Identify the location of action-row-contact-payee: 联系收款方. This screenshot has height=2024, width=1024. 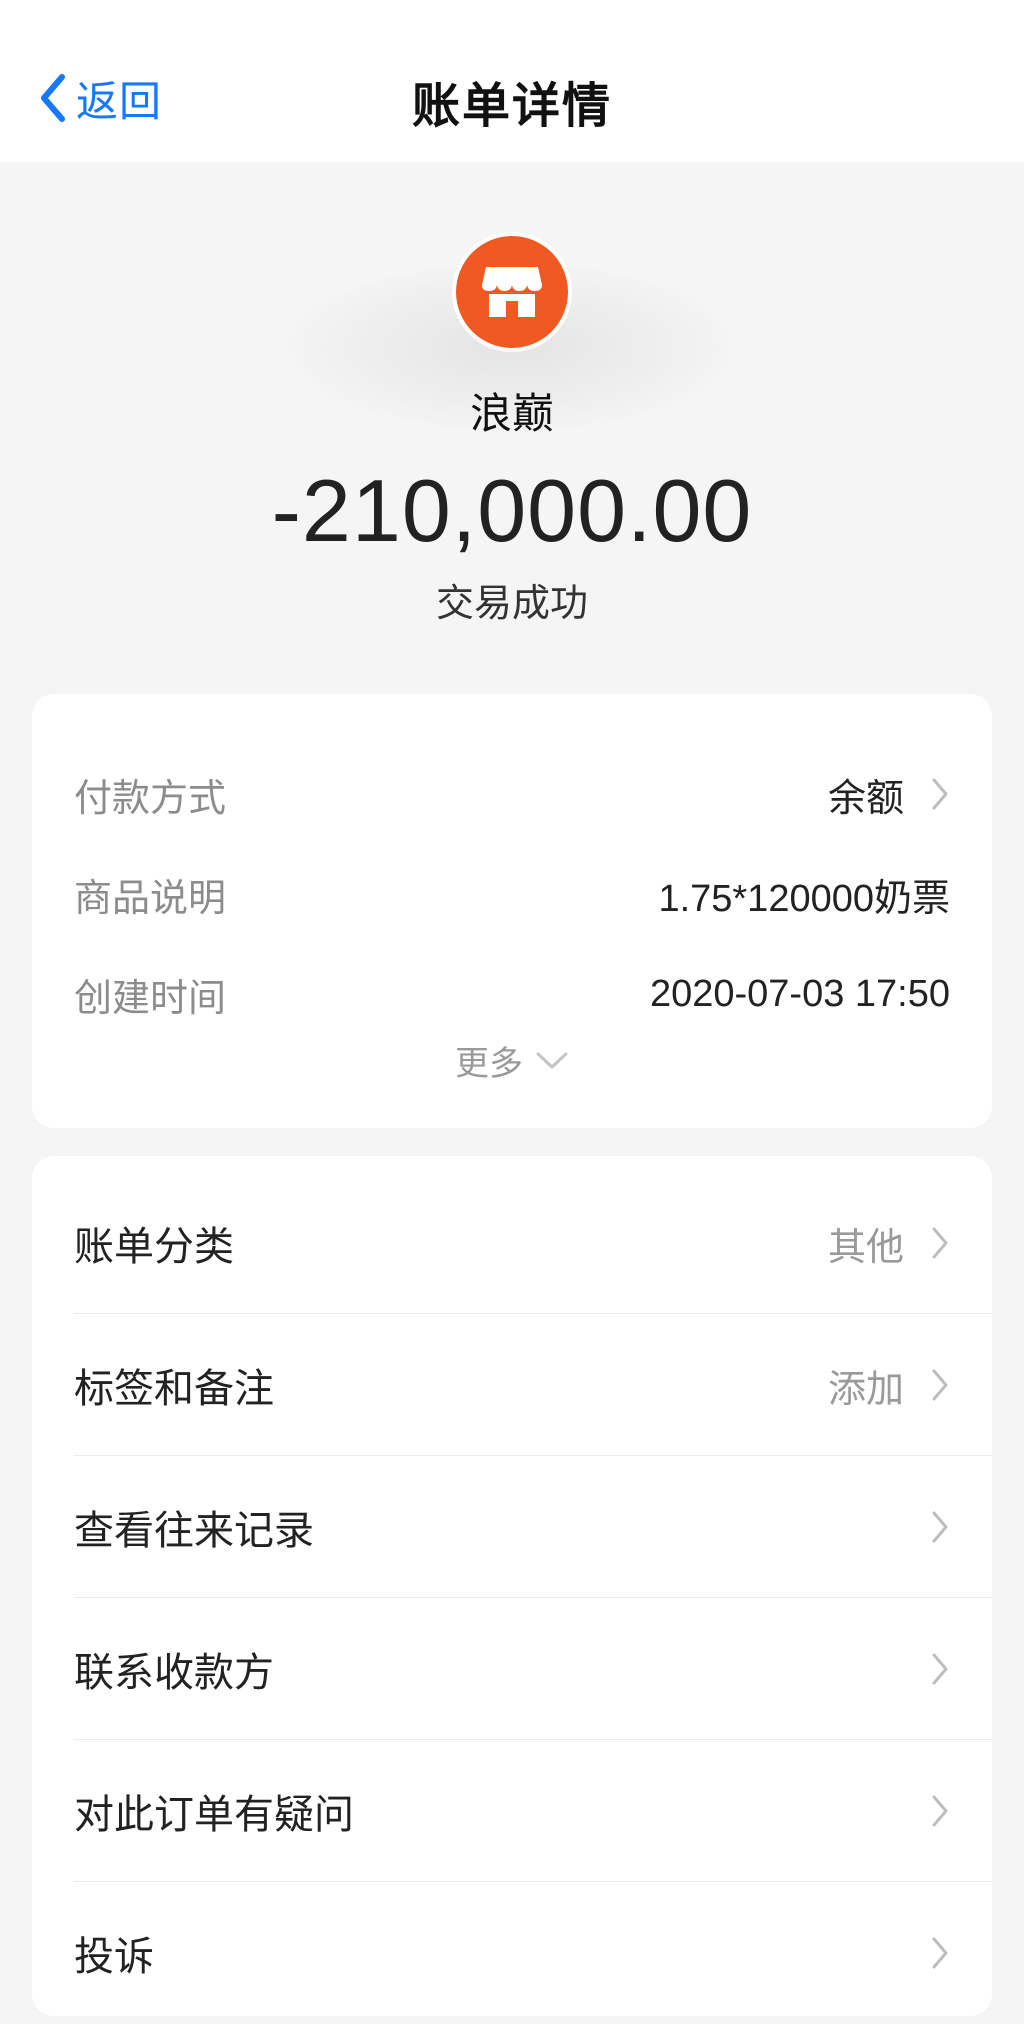
(512, 1669).